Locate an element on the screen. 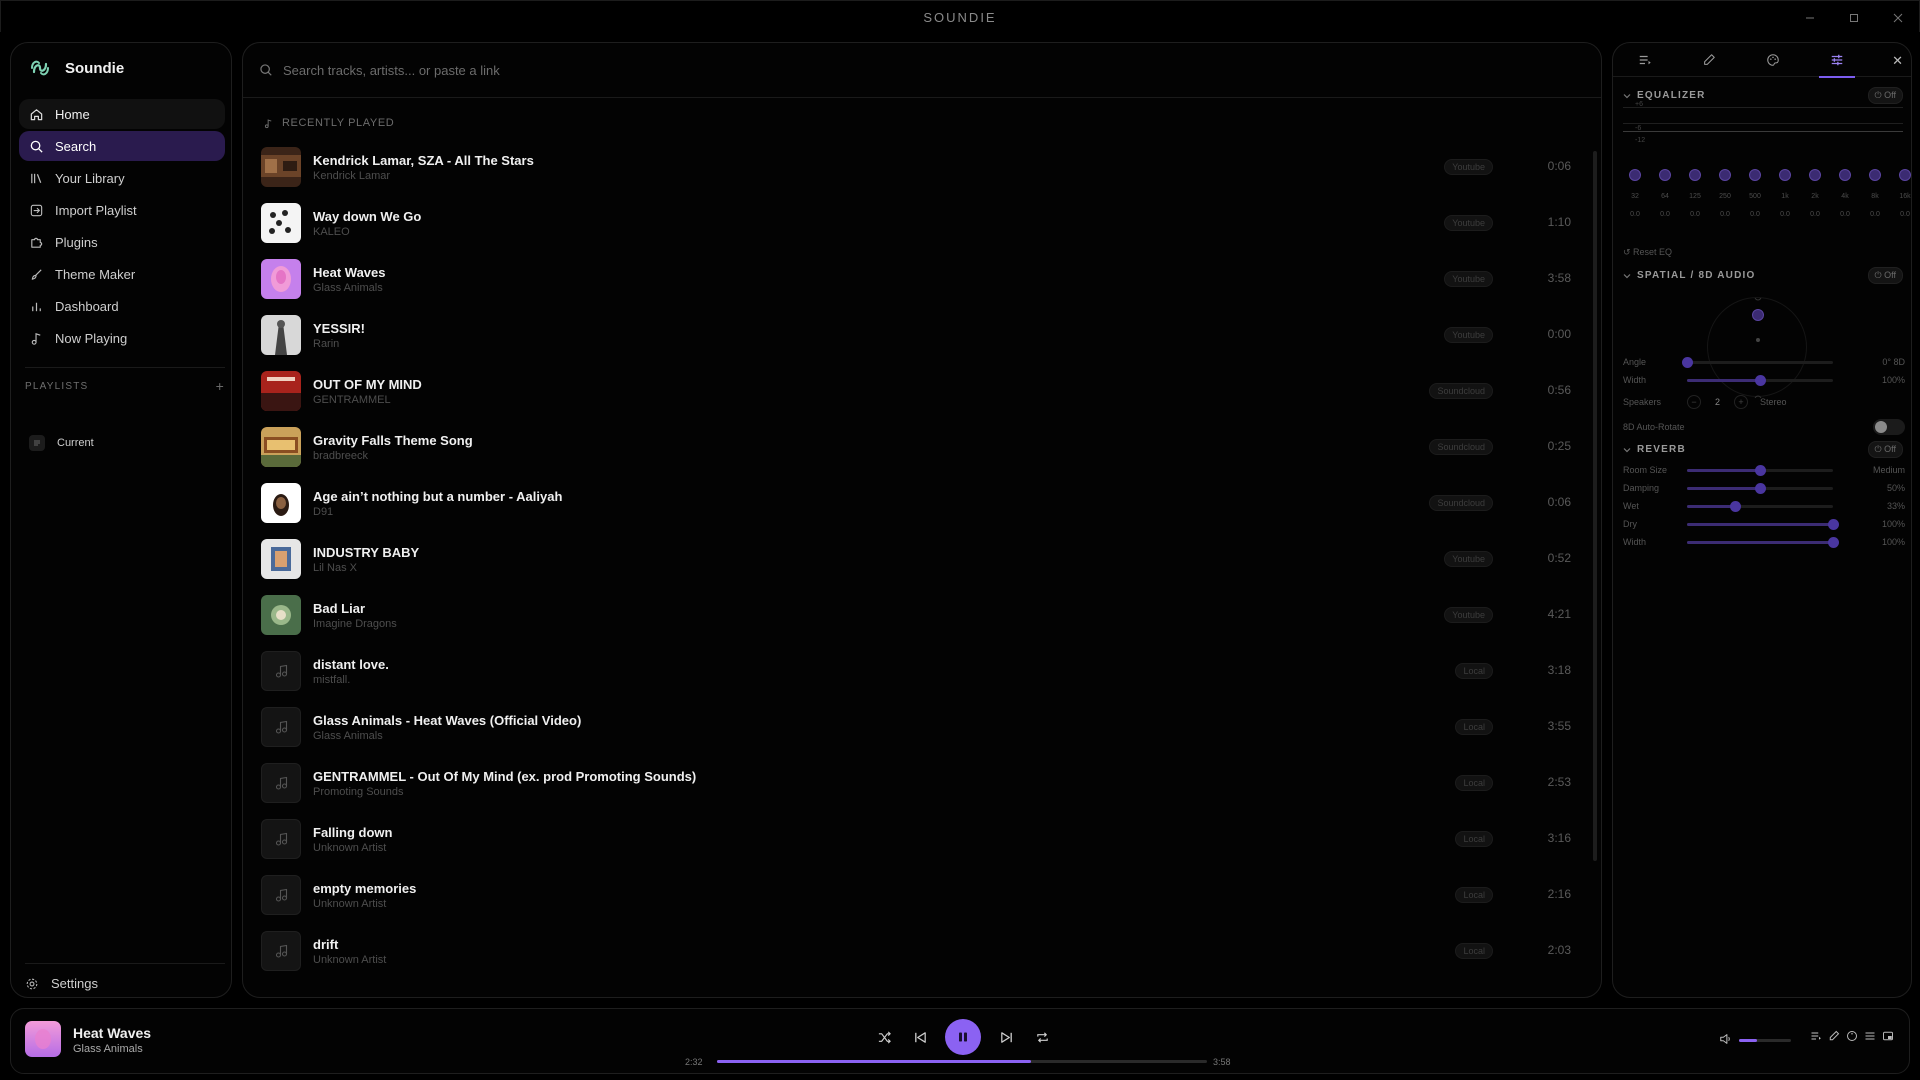 The width and height of the screenshot is (1920, 1080). volume-slider is located at coordinates (1765, 1040).